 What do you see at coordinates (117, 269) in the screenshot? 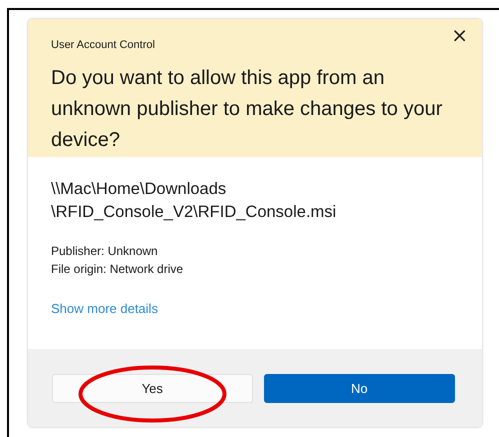
I see `detail-text: File origin: Network drive` at bounding box center [117, 269].